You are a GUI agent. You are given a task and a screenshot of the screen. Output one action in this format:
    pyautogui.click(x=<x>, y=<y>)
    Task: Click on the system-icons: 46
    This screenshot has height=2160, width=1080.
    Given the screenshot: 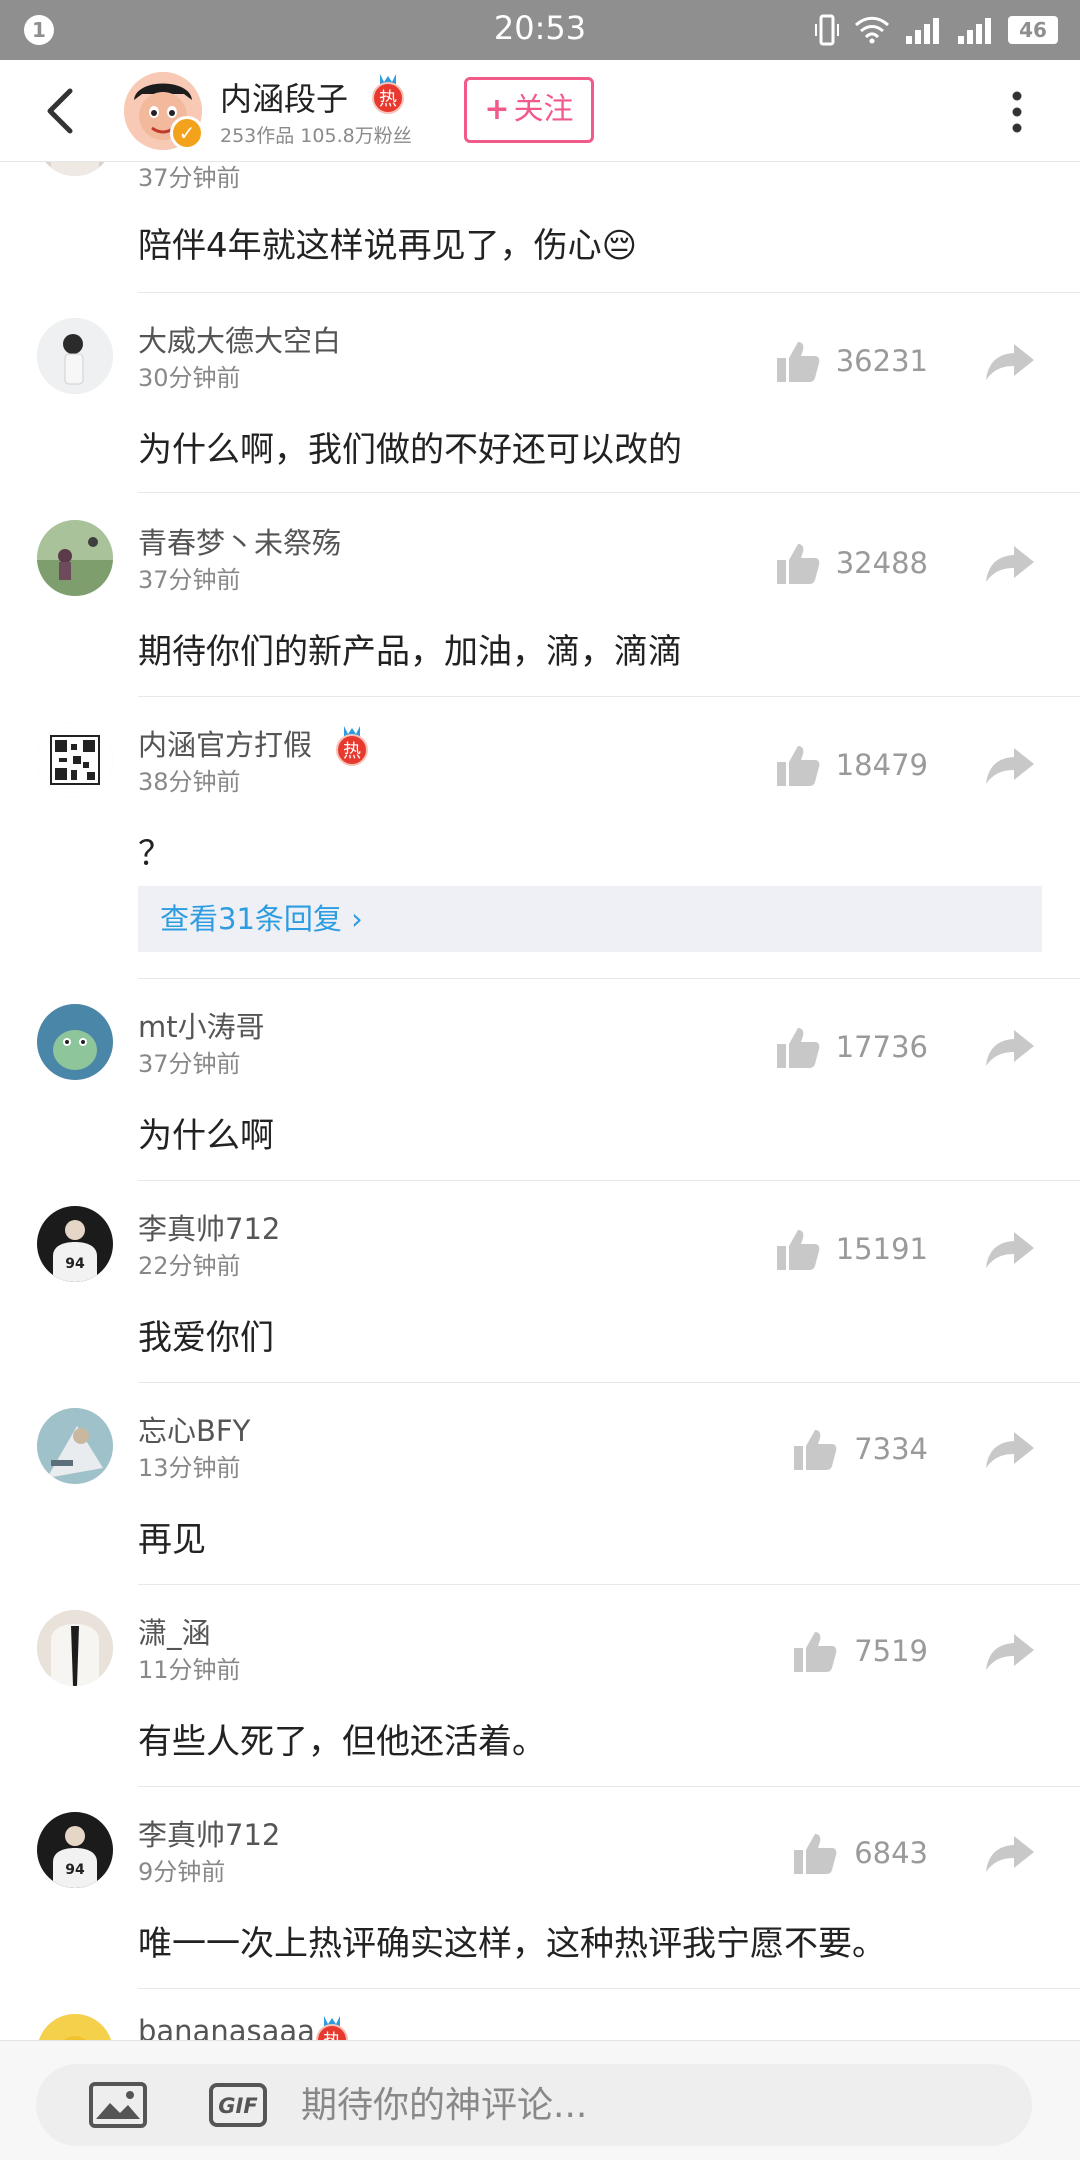 What is the action you would take?
    pyautogui.click(x=936, y=30)
    